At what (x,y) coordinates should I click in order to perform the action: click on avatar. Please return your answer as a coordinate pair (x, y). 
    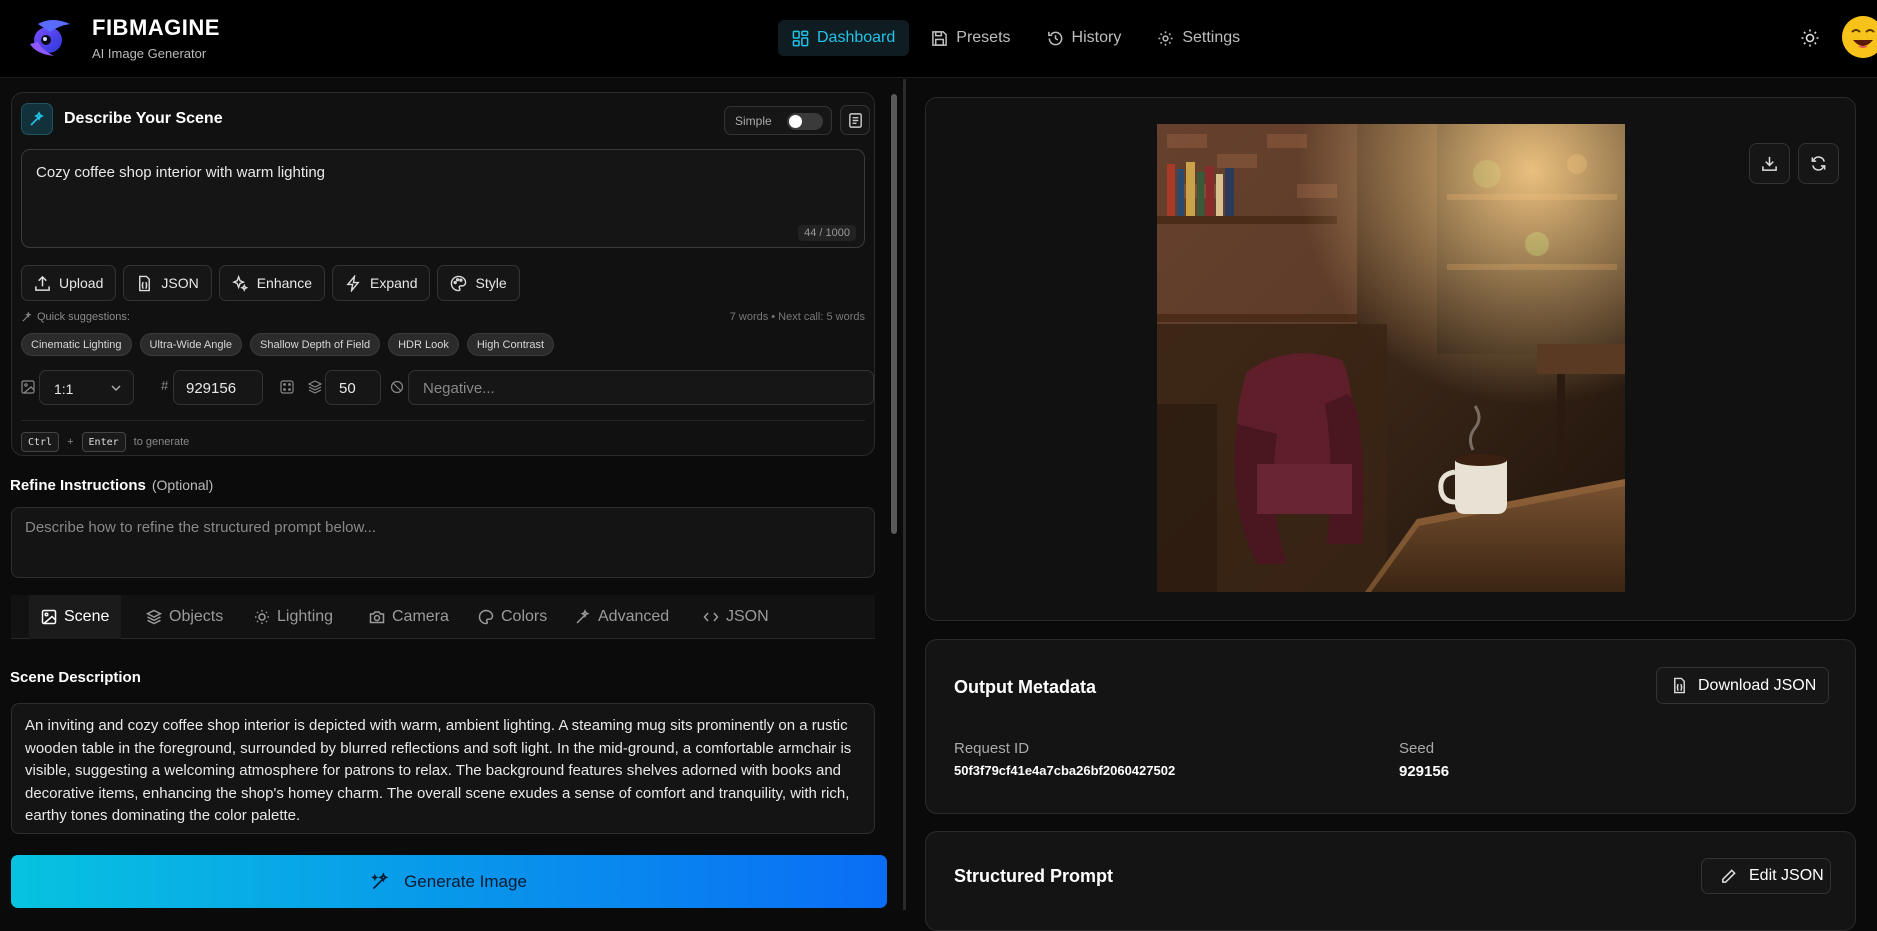
    Looking at the image, I should click on (1859, 37).